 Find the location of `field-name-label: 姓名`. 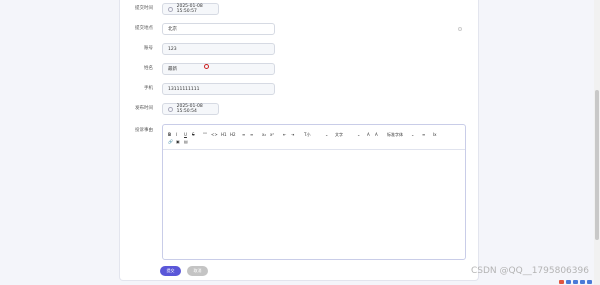

field-name-label: 姓名 is located at coordinates (148, 68).